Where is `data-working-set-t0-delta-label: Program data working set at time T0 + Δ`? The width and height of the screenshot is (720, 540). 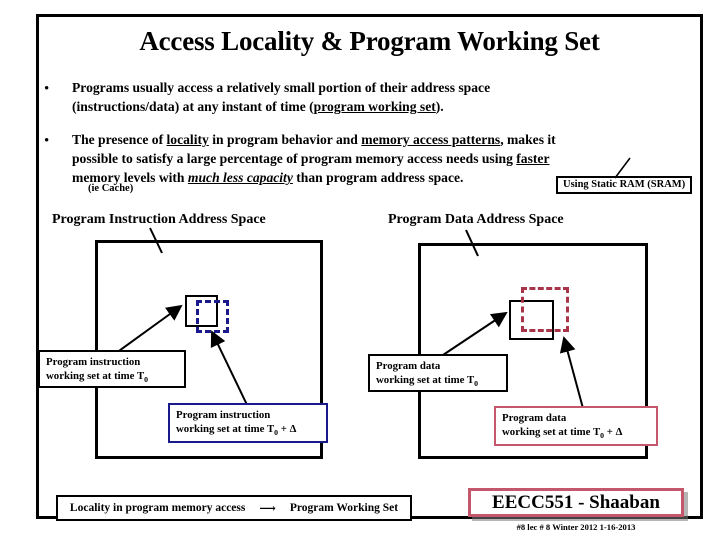
data-working-set-t0-delta-label: Program data working set at time T0 + Δ is located at coordinates (576, 426).